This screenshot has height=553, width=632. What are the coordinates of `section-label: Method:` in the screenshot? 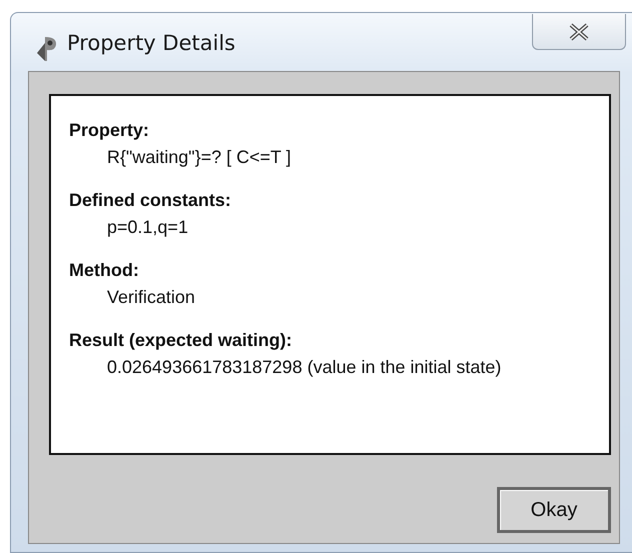 It's located at (104, 270).